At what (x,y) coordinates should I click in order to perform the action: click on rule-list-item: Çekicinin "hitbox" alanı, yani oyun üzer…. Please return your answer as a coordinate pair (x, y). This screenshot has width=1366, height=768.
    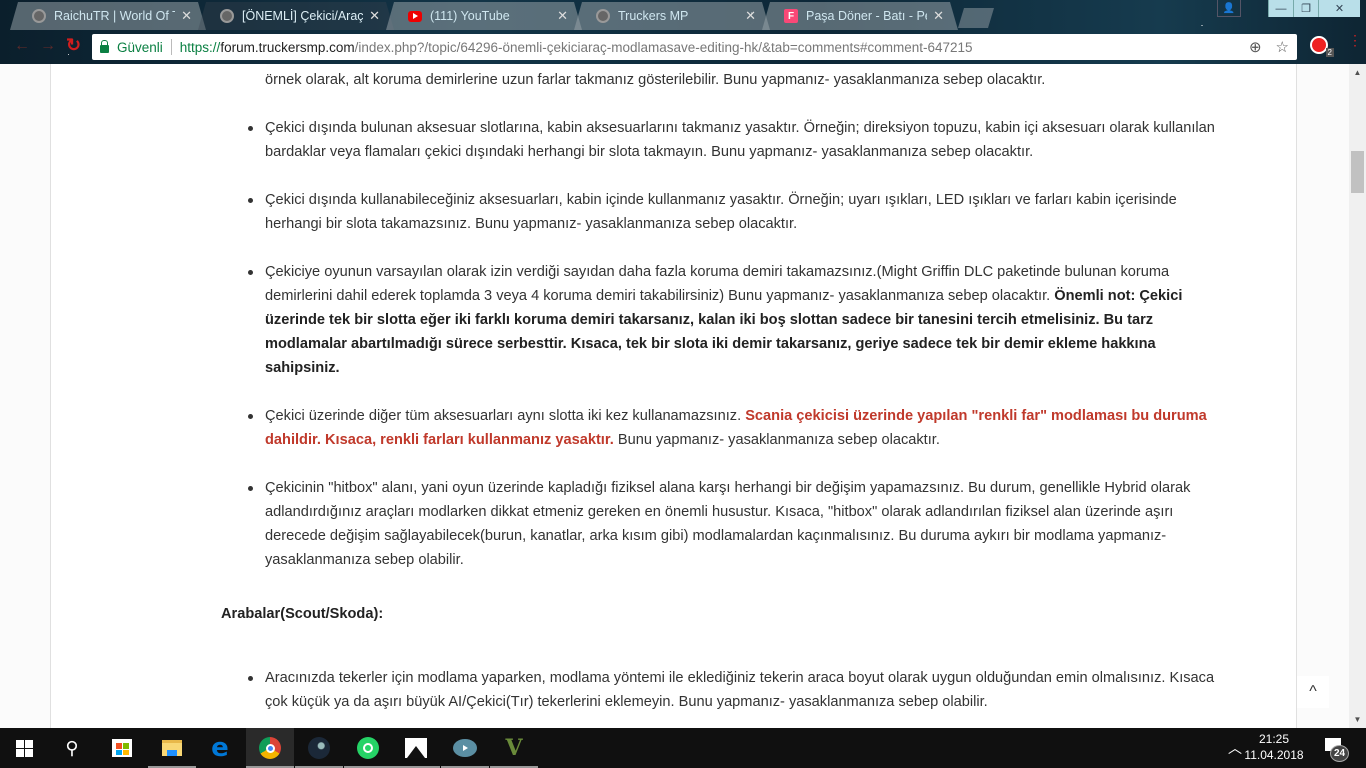
    Looking at the image, I should click on (726, 524).